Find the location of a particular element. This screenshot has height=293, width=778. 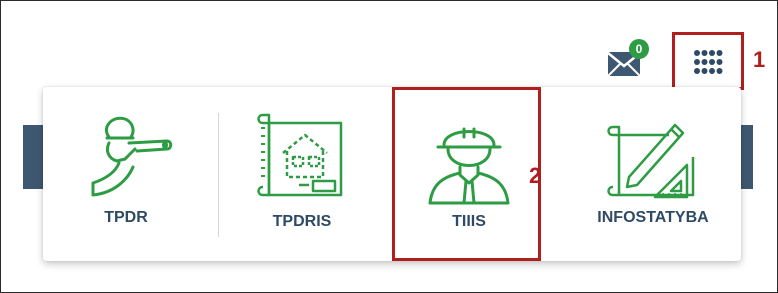

app-label-tpdris: TPDRIS is located at coordinates (302, 221).